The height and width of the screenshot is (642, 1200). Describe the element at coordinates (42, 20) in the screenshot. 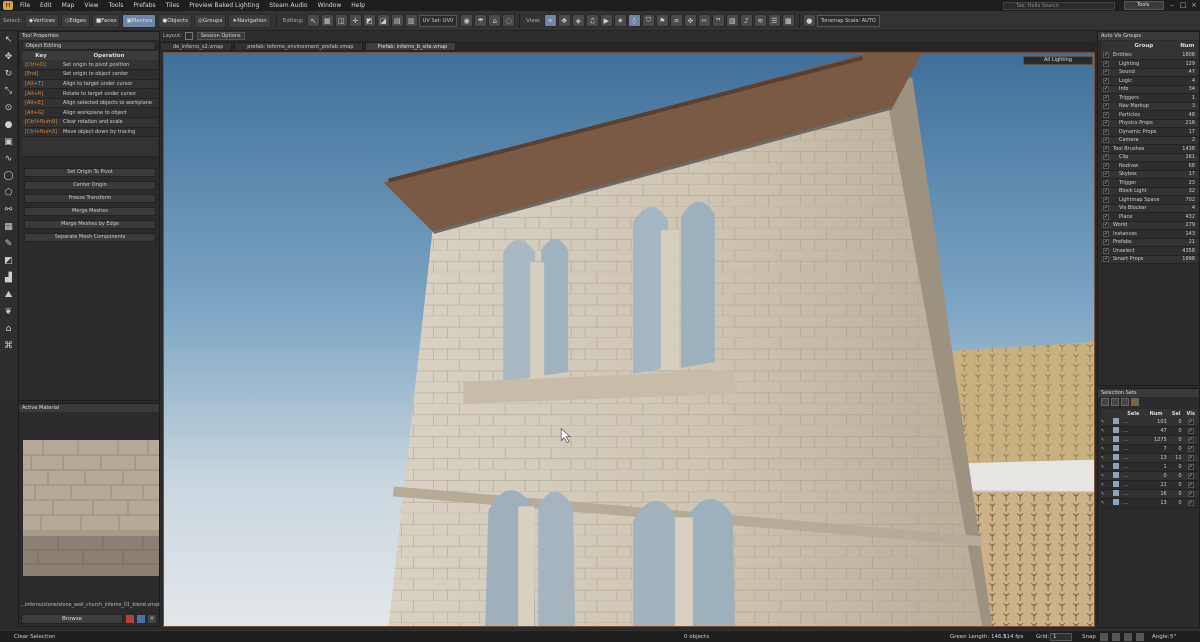

I see `vertices-mode-button: ◆ Vertices` at that location.